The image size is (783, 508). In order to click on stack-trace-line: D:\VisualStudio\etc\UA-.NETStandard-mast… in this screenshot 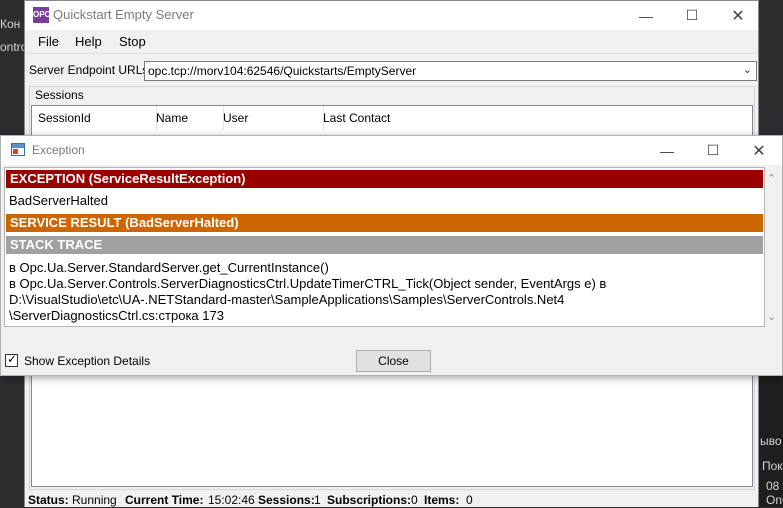, I will do `click(287, 299)`.